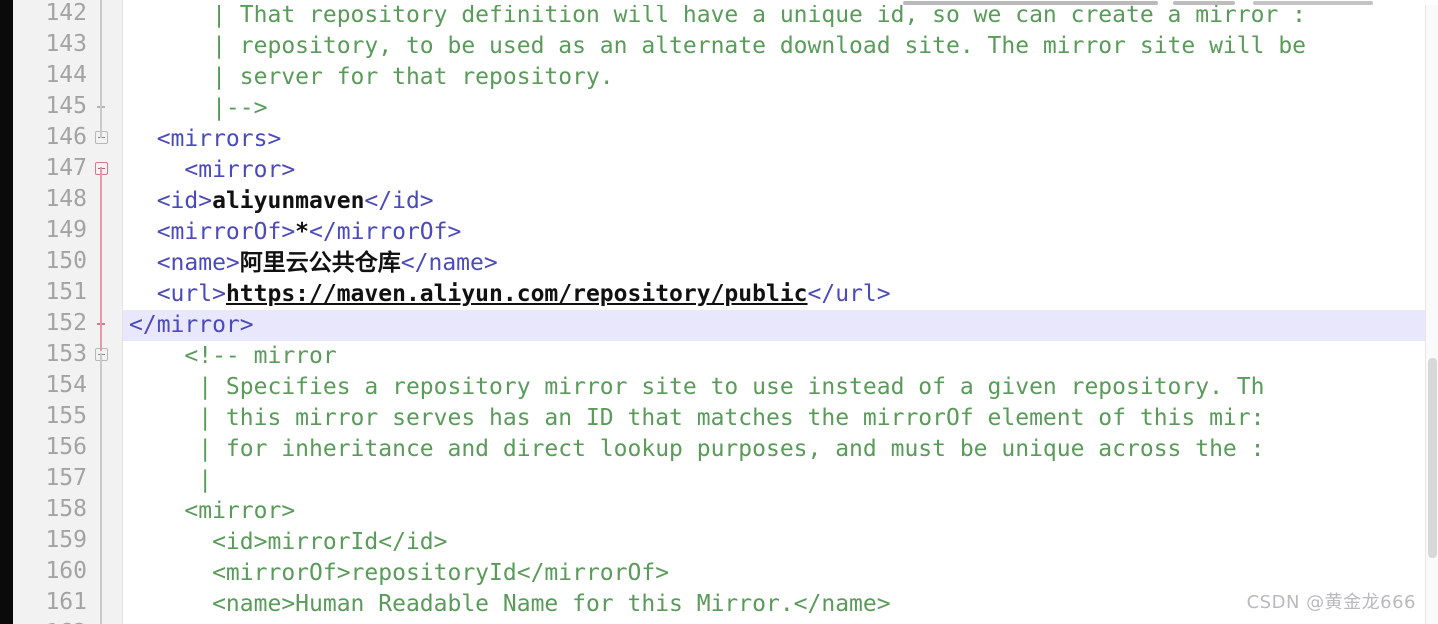 This screenshot has height=624, width=1438. What do you see at coordinates (288, 201) in the screenshot?
I see `code-token-val: aliyunmaven` at bounding box center [288, 201].